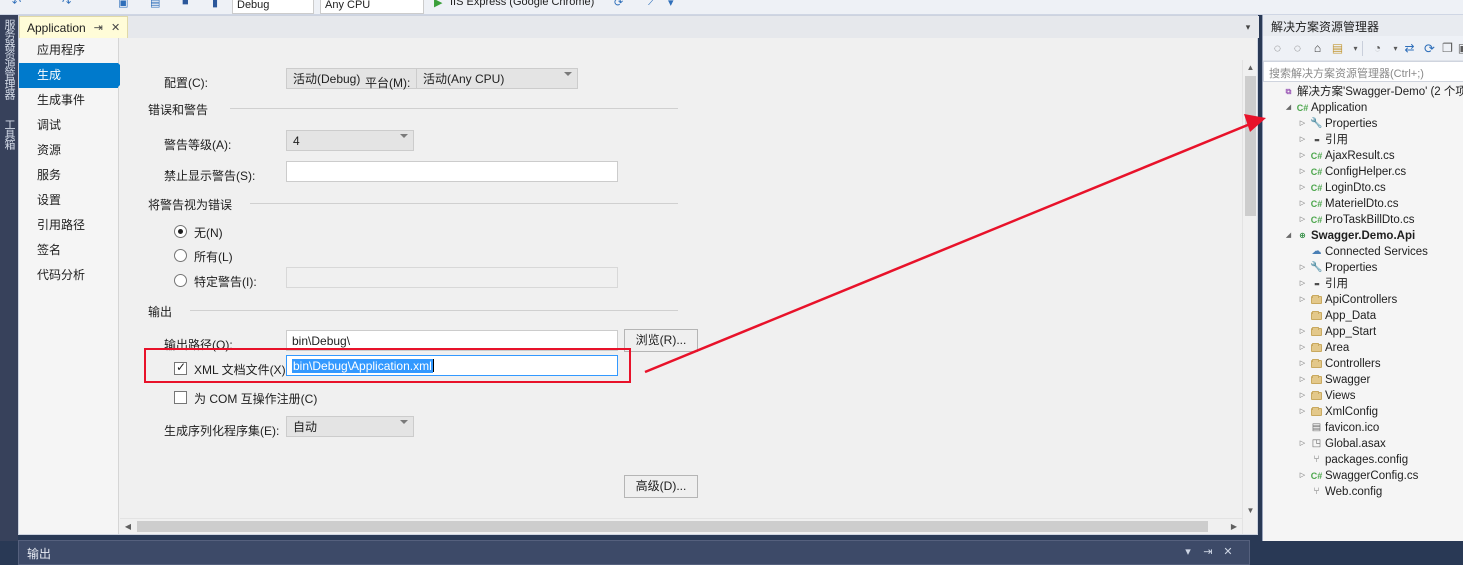  I want to click on output-path-input: bin\Debug\, so click(452, 340).